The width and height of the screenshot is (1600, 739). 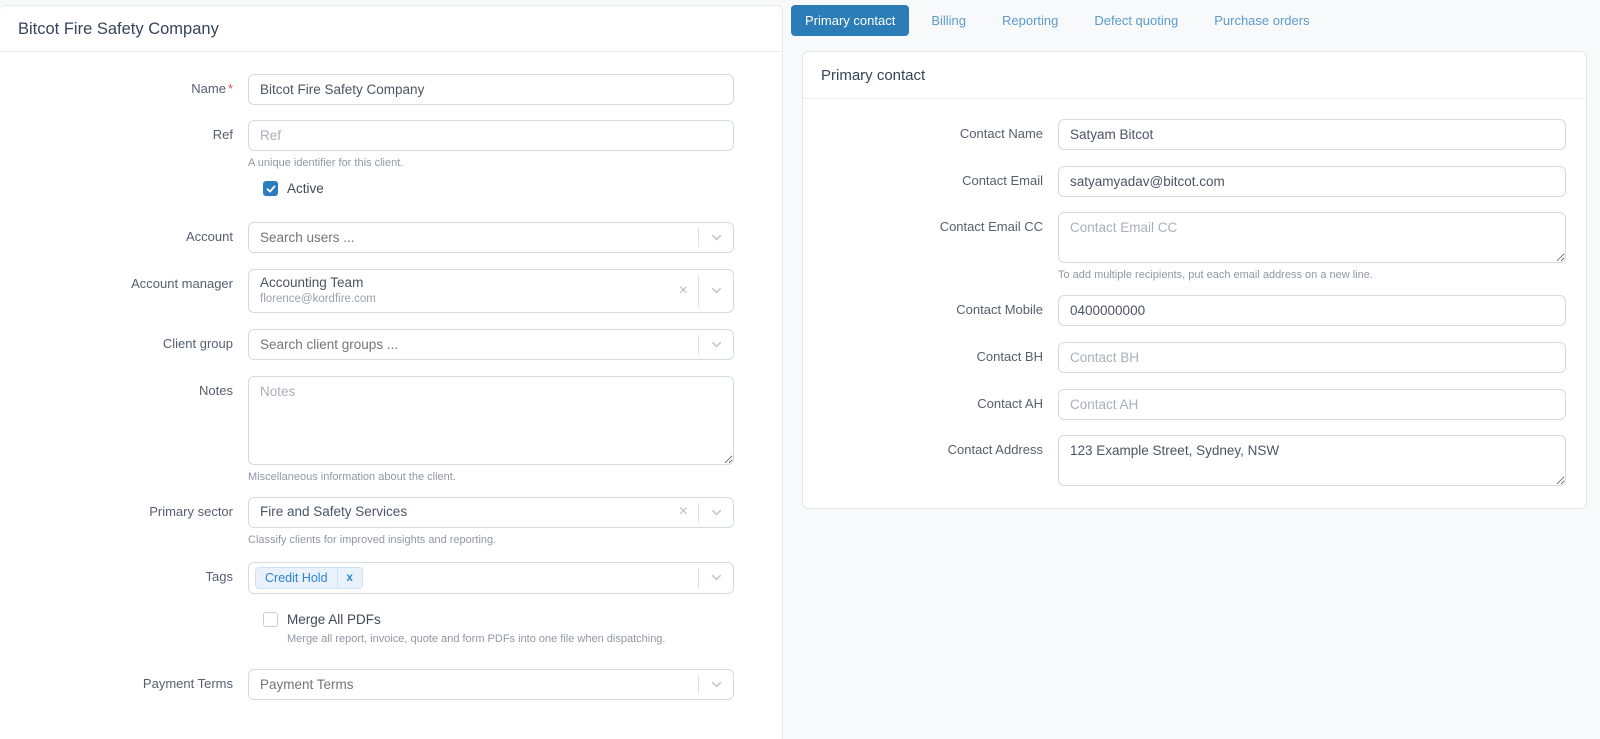 I want to click on contact-bh-row: Contact BH, so click(x=1194, y=357).